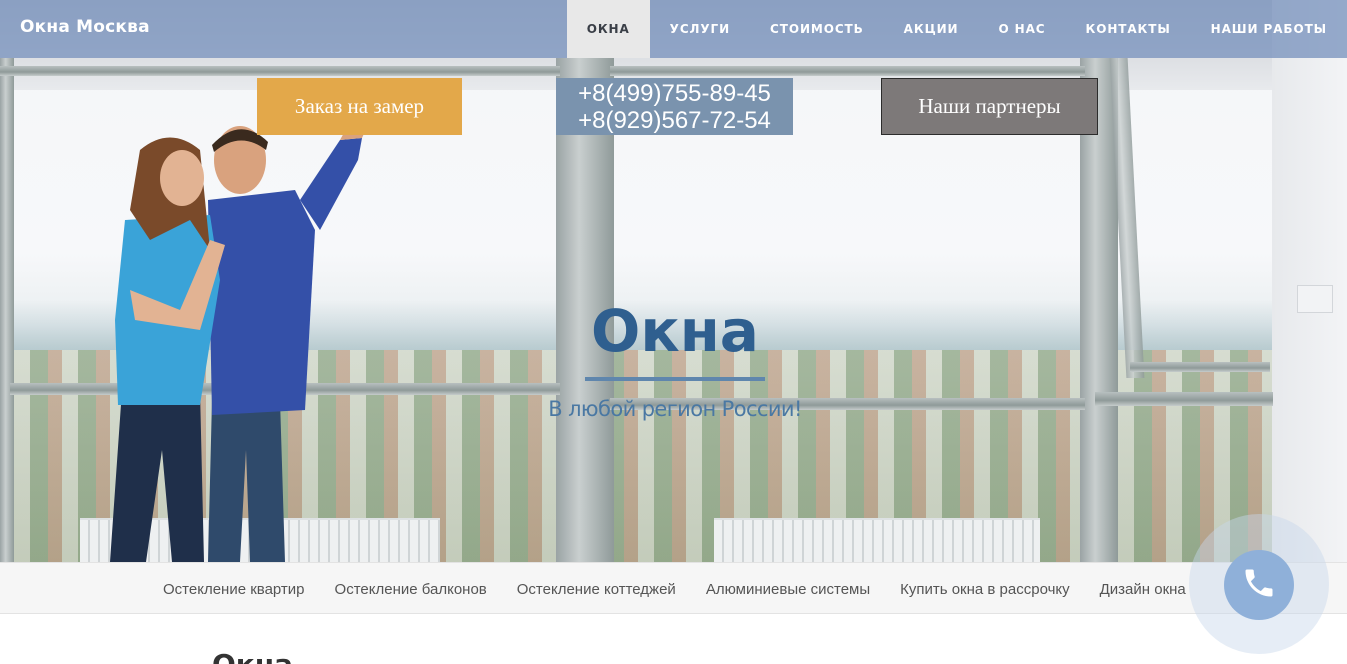 This screenshot has height=664, width=1347. Describe the element at coordinates (280, 71) in the screenshot. I see `window-frame-top-left` at that location.